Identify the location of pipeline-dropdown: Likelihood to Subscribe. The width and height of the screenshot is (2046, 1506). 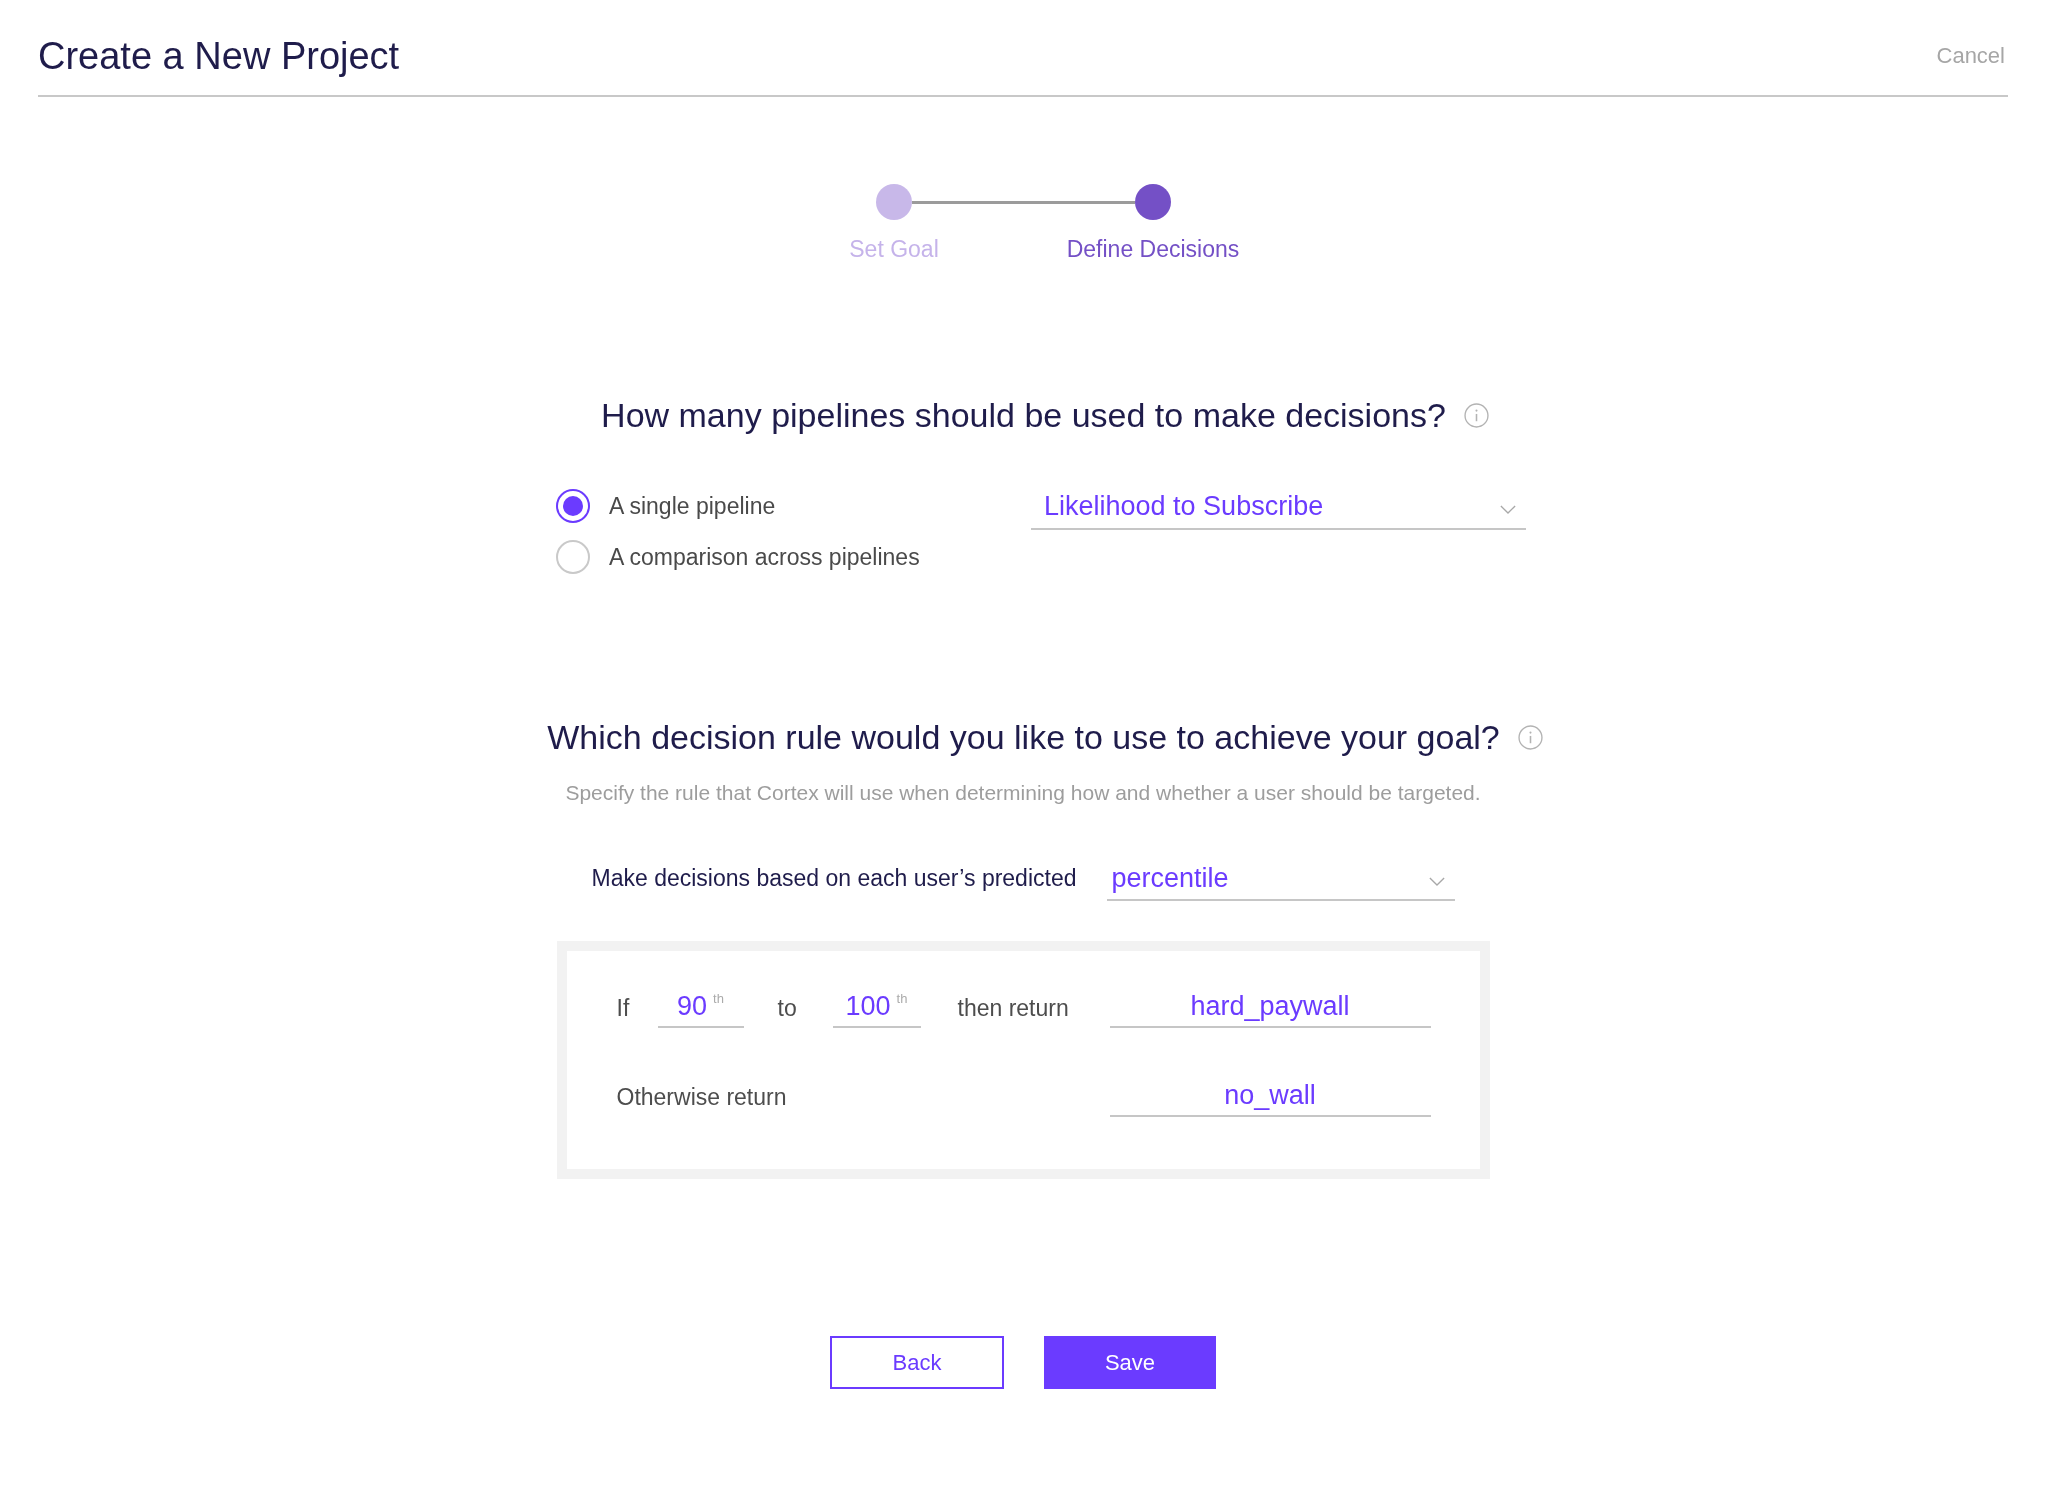
(1278, 508).